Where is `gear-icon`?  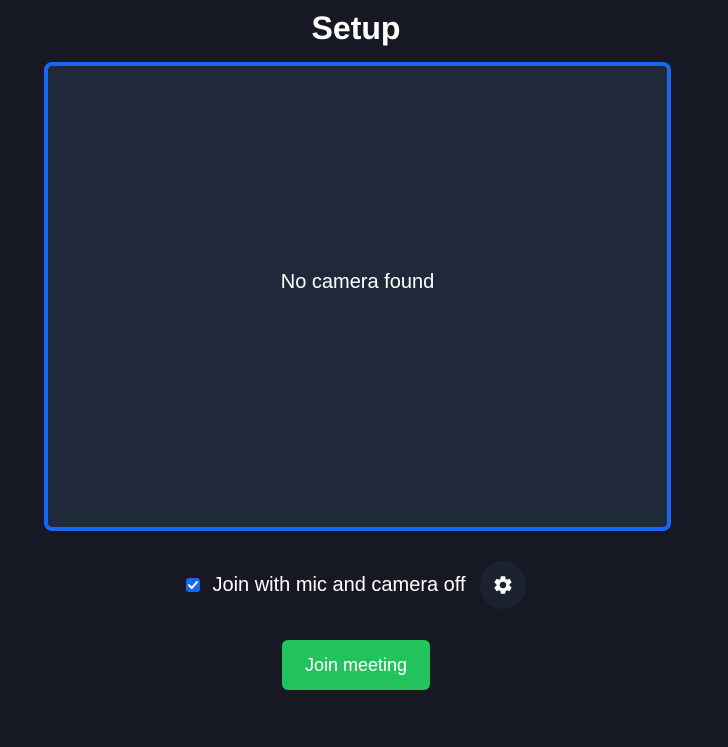 gear-icon is located at coordinates (502, 585).